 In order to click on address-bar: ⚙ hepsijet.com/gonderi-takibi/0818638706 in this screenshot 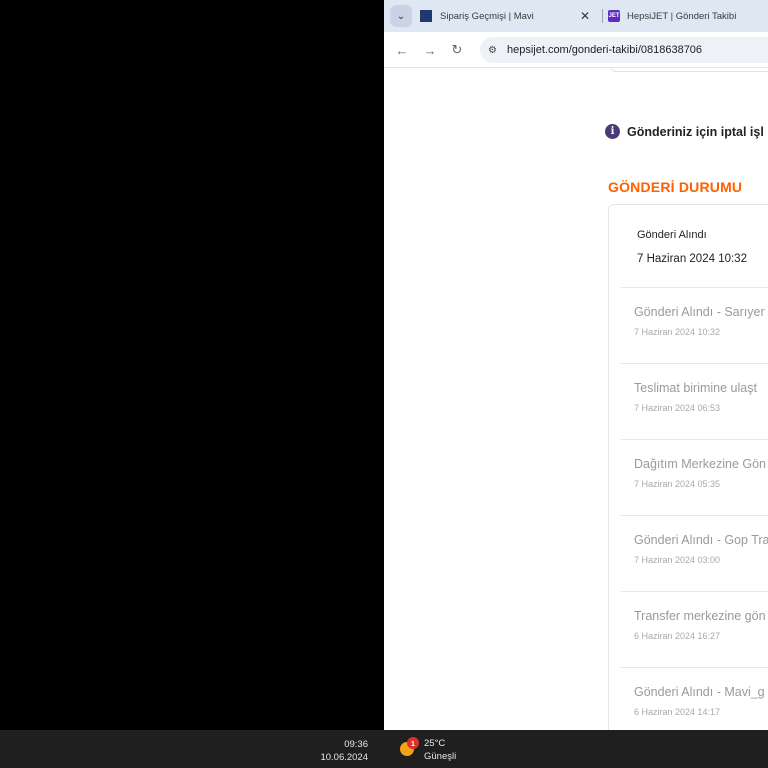, I will do `click(624, 50)`.